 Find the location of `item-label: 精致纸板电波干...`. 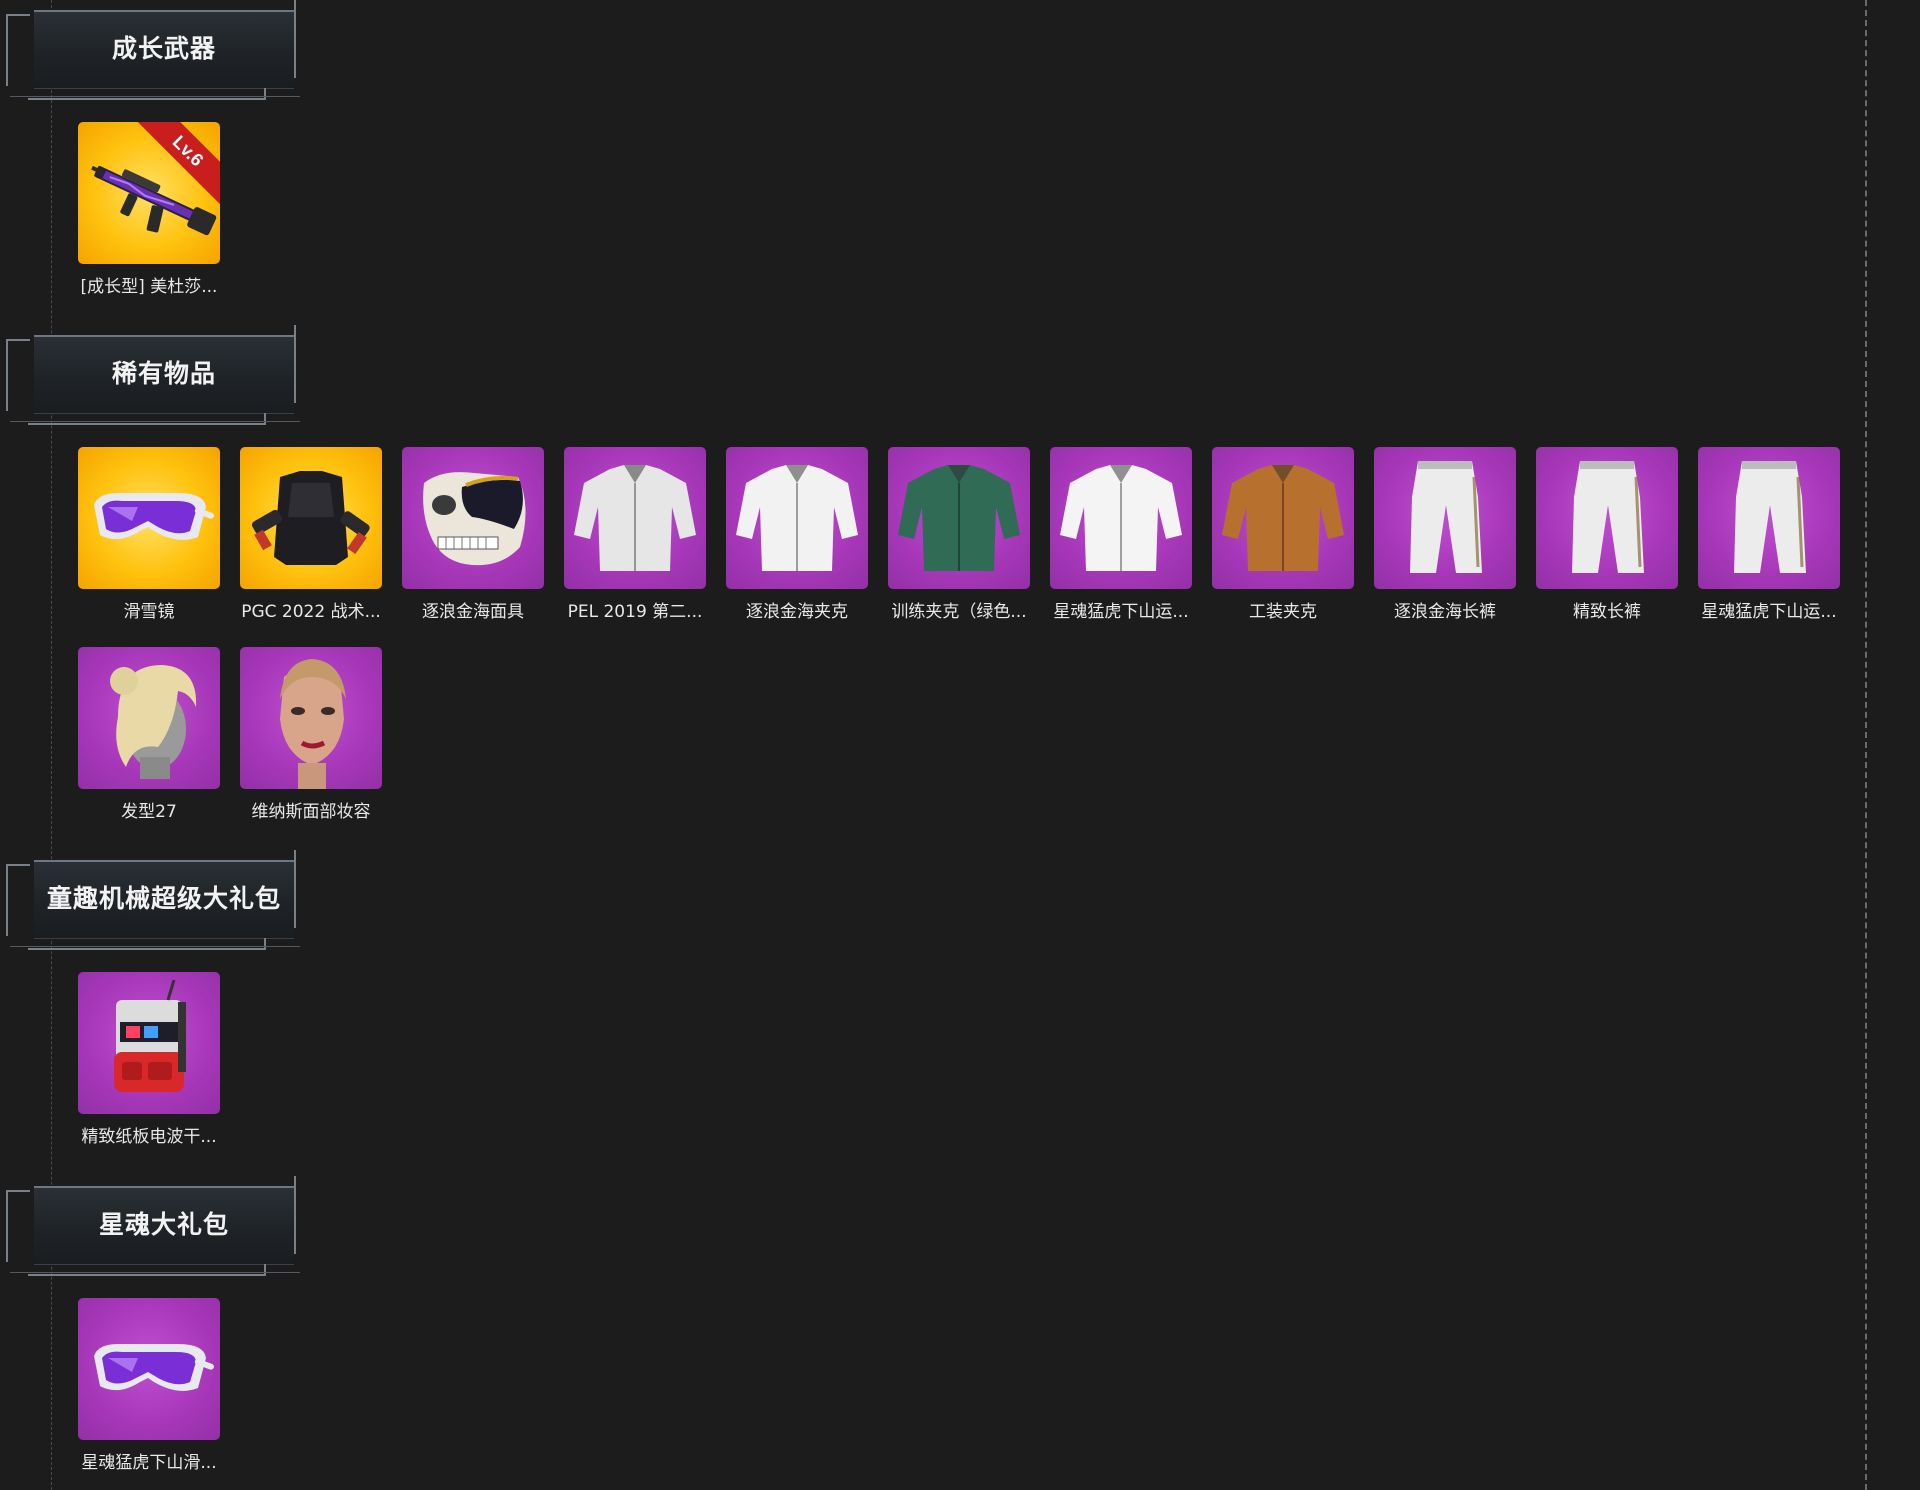

item-label: 精致纸板电波干... is located at coordinates (149, 1137).